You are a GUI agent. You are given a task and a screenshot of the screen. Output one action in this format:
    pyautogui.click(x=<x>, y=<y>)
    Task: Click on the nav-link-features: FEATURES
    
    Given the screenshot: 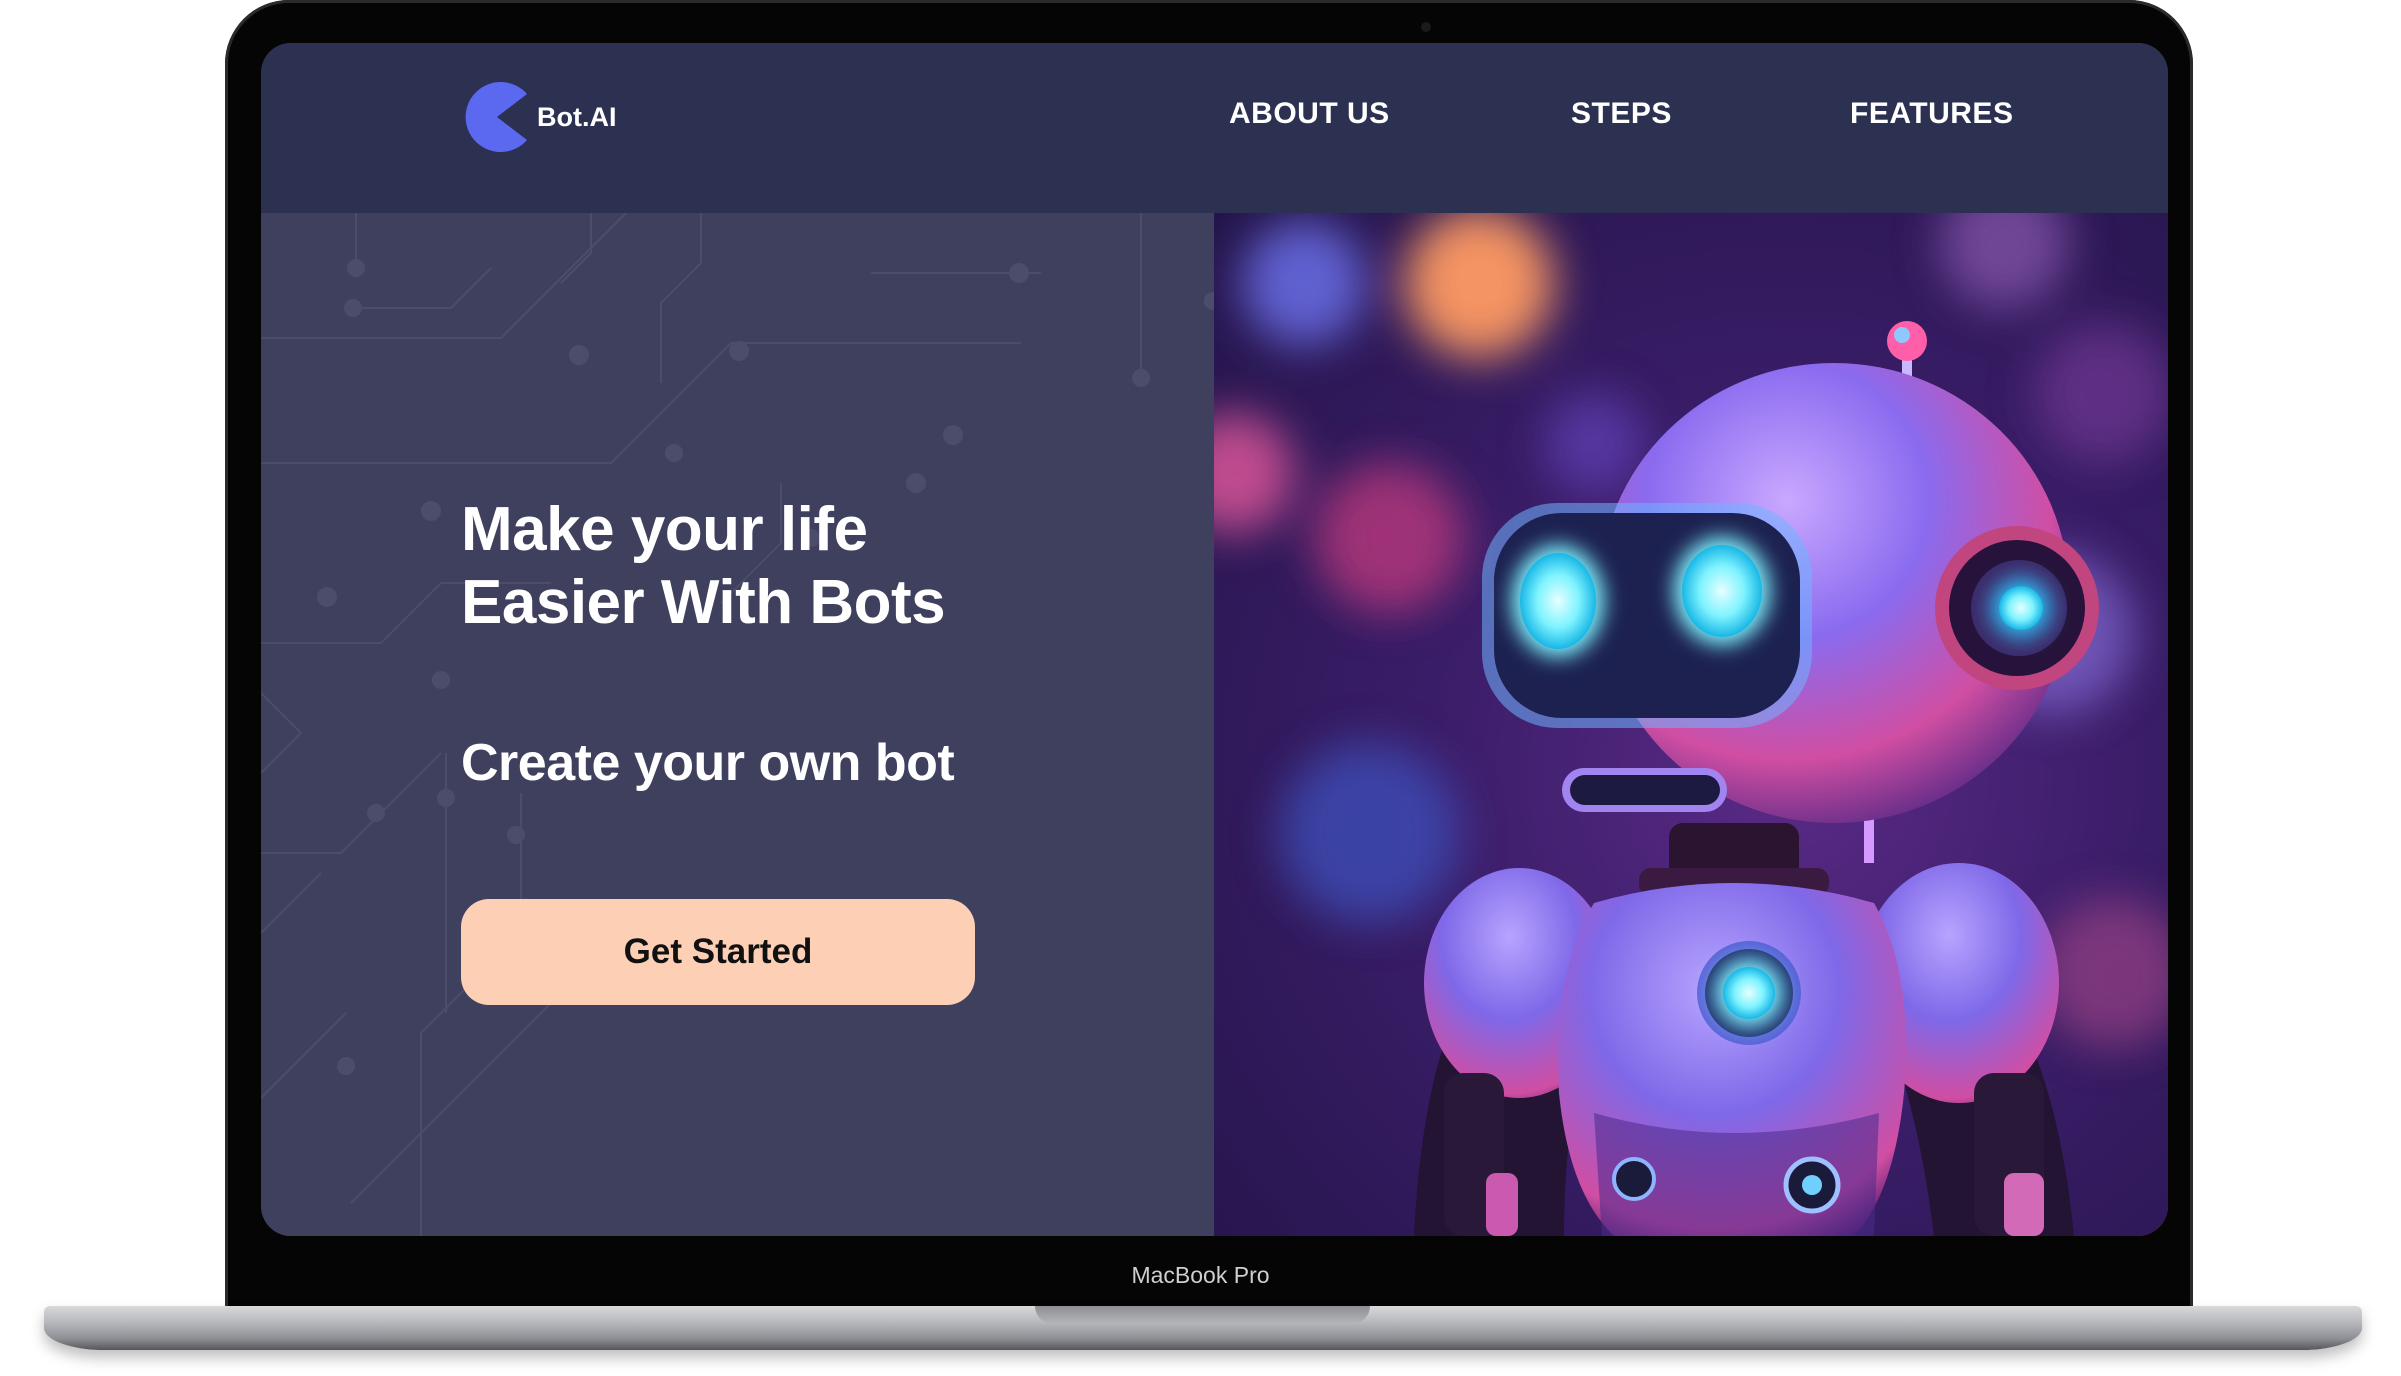 What is the action you would take?
    pyautogui.click(x=1931, y=114)
    